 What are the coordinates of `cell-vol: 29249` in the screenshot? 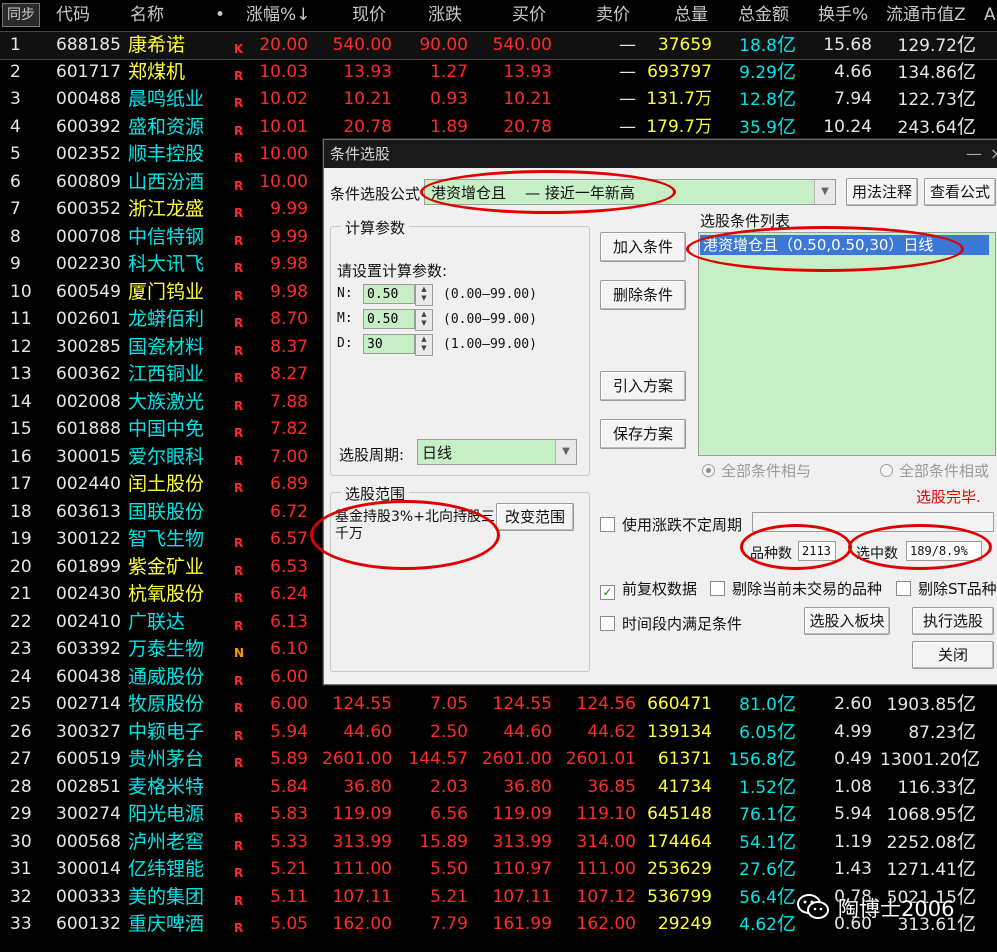 It's located at (684, 924).